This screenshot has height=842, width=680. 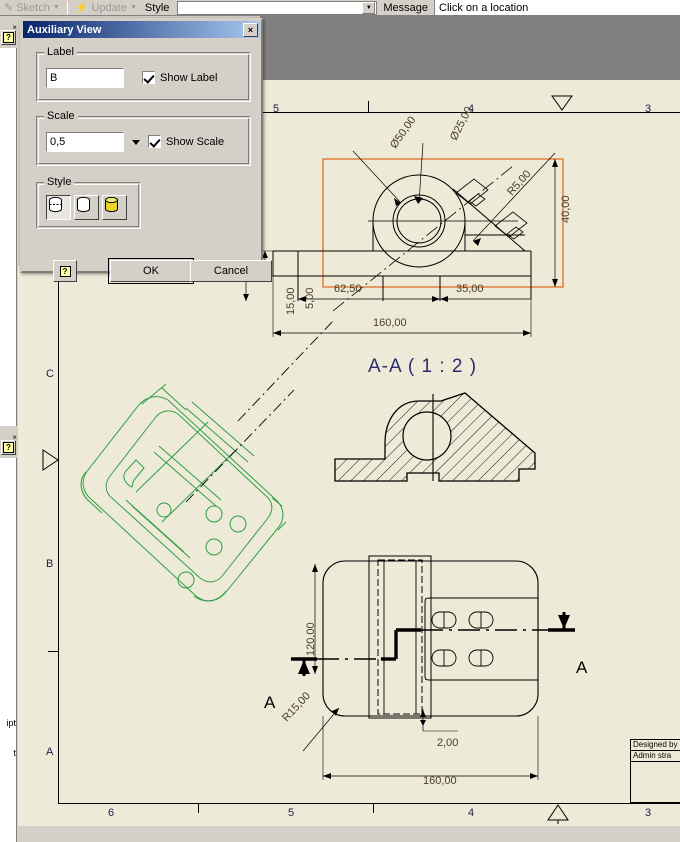 What do you see at coordinates (111, 204) in the screenshot?
I see `cylinder-shaded-icon` at bounding box center [111, 204].